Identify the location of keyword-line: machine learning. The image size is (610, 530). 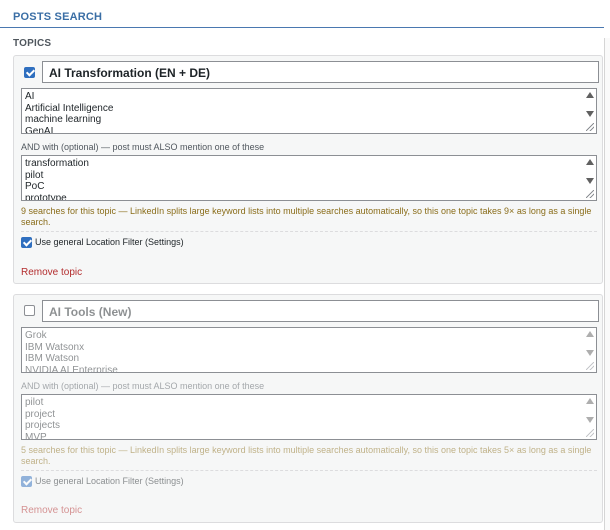
(63, 119).